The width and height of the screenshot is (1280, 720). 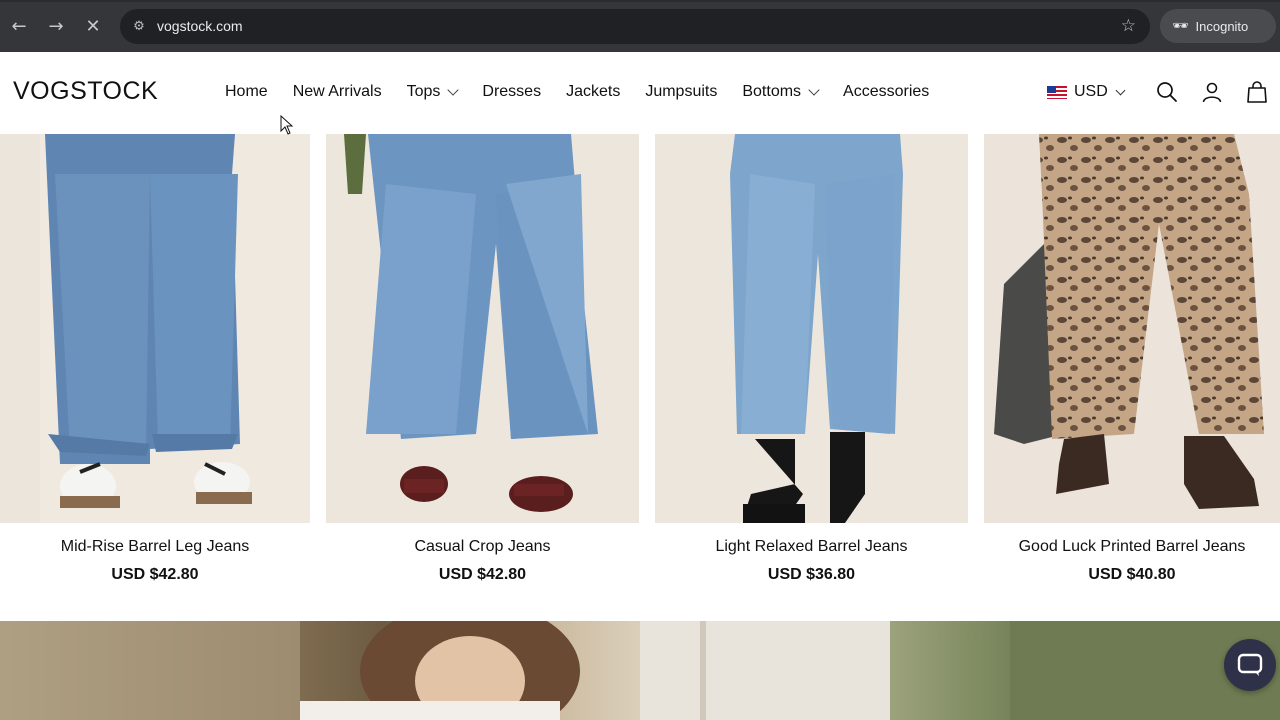 What do you see at coordinates (886, 92) in the screenshot?
I see `nav-accessories: Accessories` at bounding box center [886, 92].